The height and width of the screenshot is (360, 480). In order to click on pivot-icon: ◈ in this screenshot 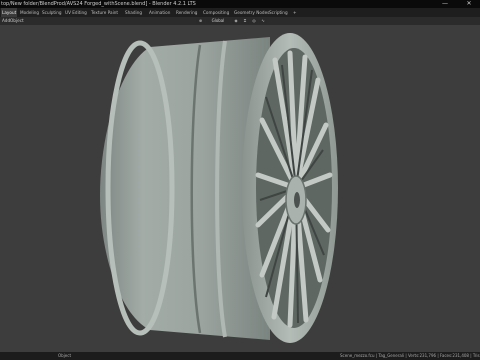, I will do `click(236, 21)`.